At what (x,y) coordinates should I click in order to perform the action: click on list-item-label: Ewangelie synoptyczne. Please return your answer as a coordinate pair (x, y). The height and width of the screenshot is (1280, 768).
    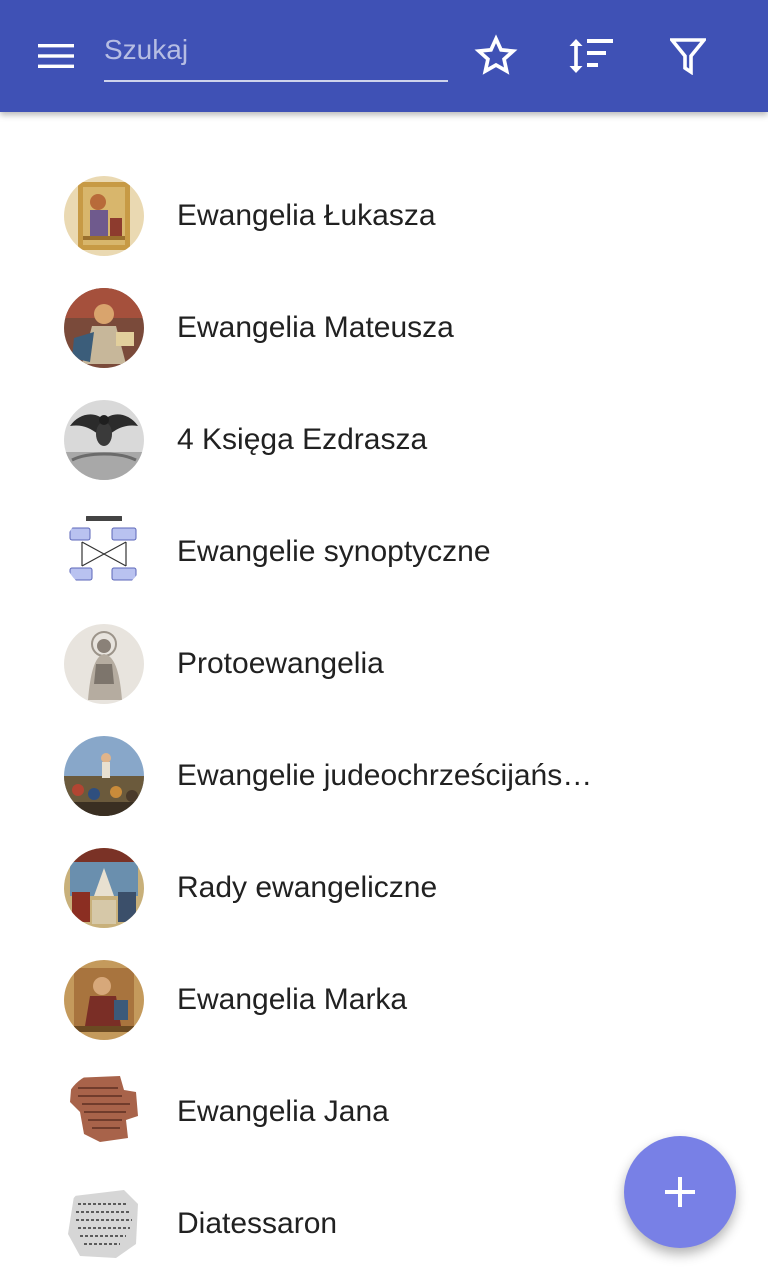
    Looking at the image, I should click on (334, 551).